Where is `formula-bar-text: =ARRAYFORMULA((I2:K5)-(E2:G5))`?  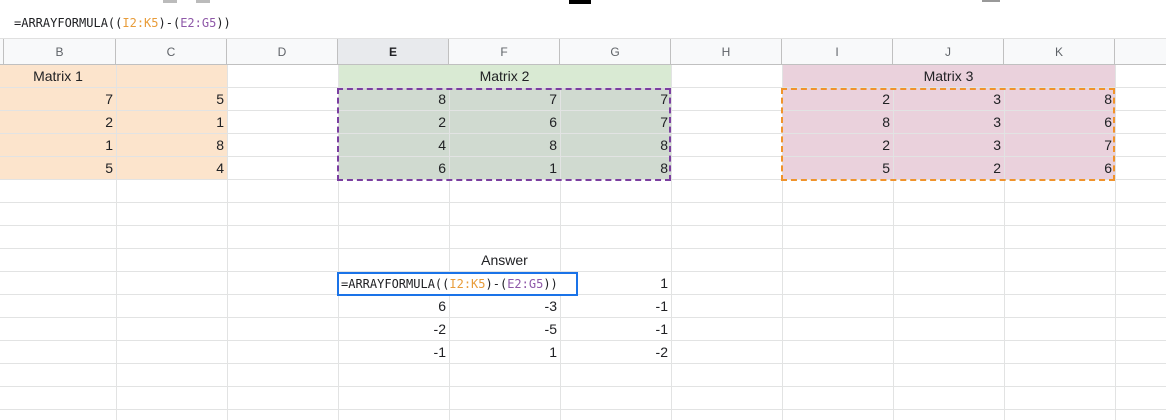 formula-bar-text: =ARRAYFORMULA((I2:K5)-(E2:G5)) is located at coordinates (122, 23).